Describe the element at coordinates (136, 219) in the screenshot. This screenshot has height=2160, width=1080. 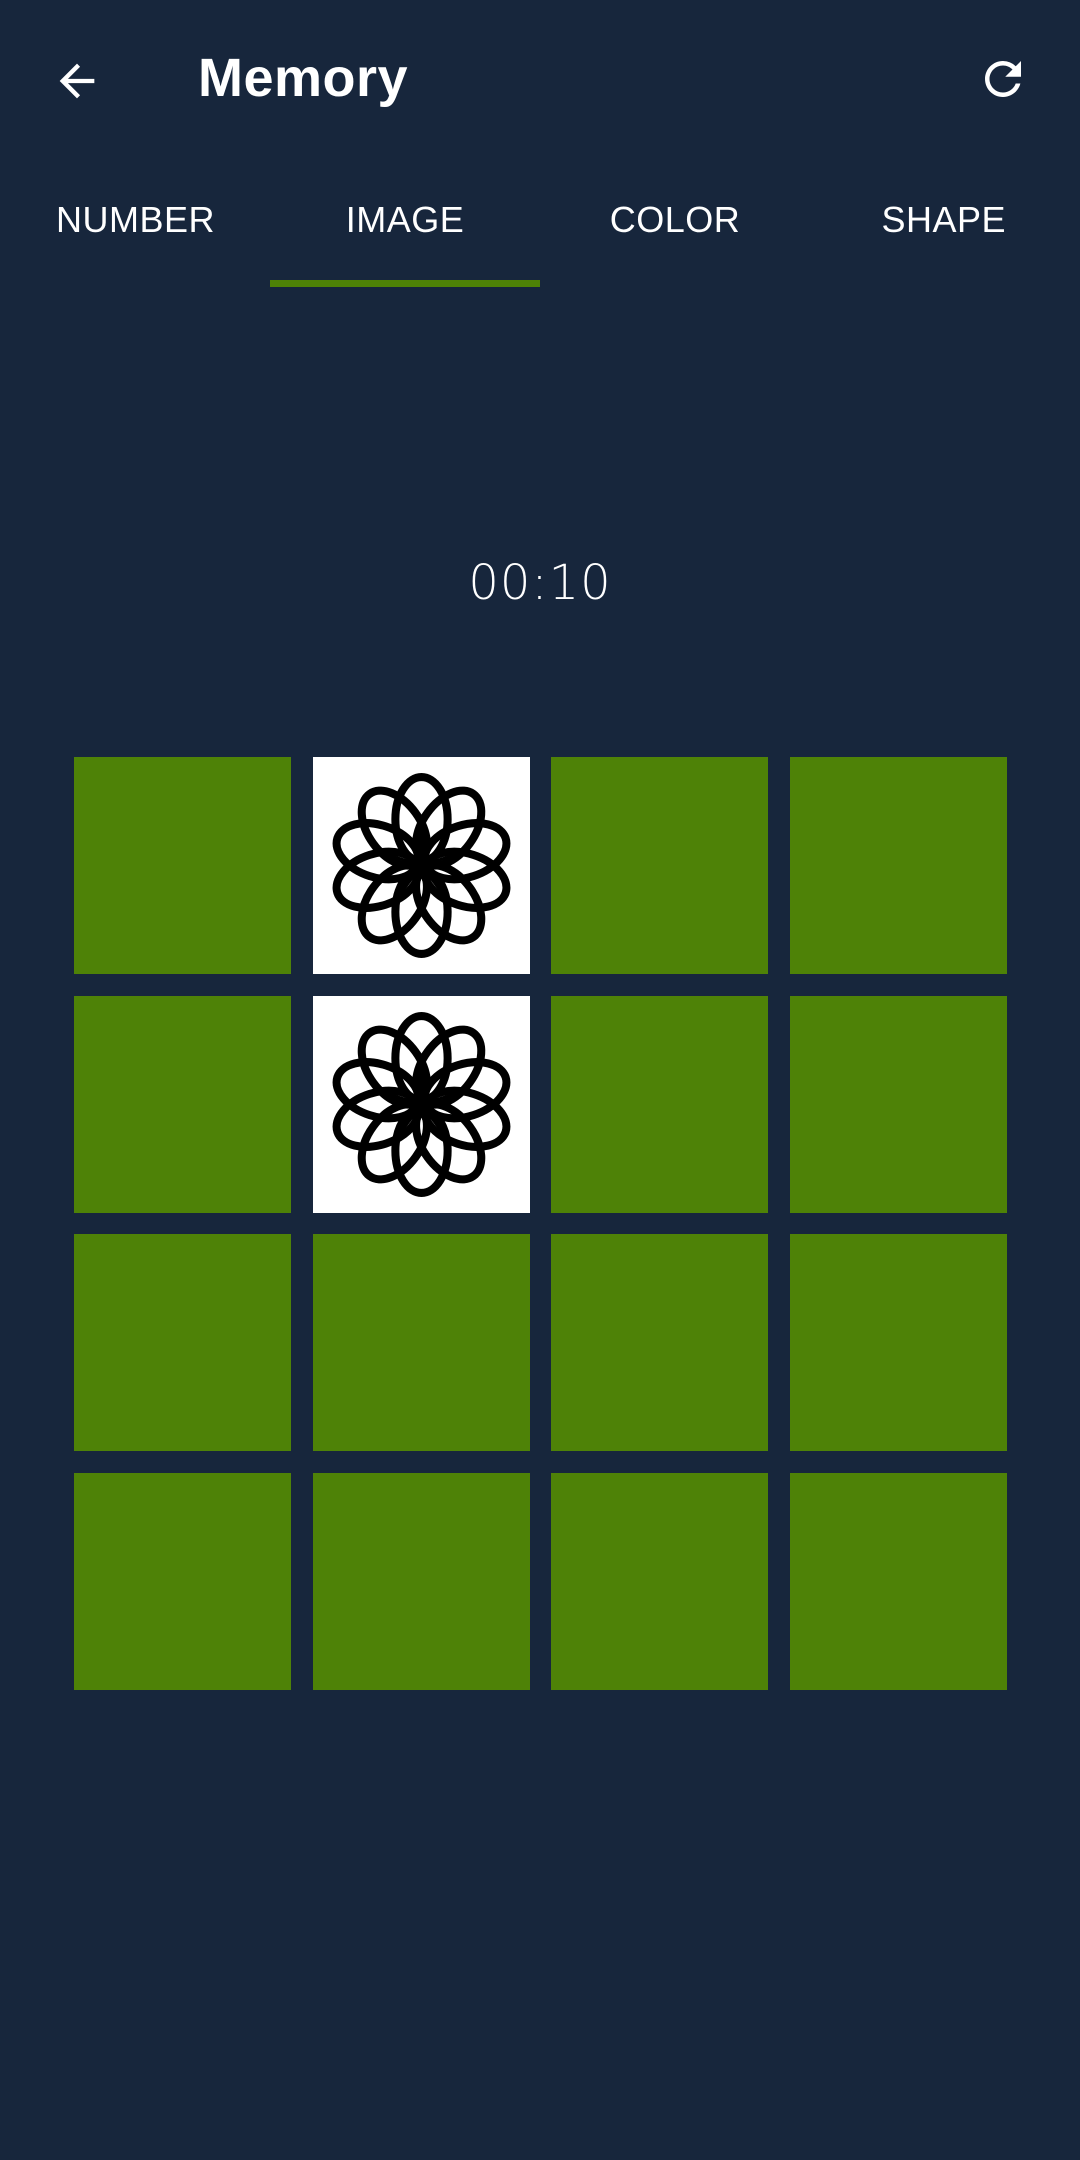
I see `tab-label: NUMBER` at that location.